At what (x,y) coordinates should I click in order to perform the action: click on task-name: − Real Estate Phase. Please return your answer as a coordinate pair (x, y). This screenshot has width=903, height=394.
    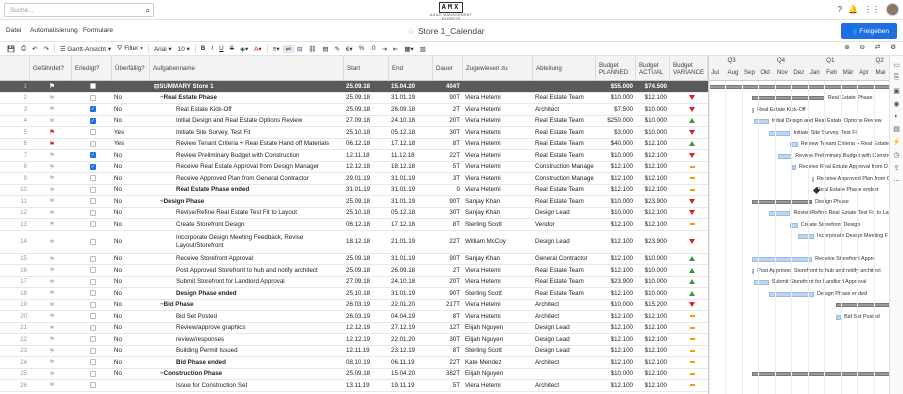
    Looking at the image, I should click on (247, 98).